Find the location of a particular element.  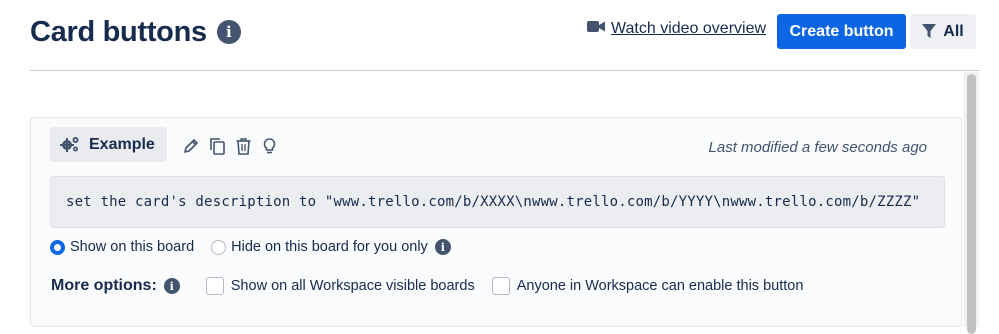

pencil-icon is located at coordinates (191, 146).